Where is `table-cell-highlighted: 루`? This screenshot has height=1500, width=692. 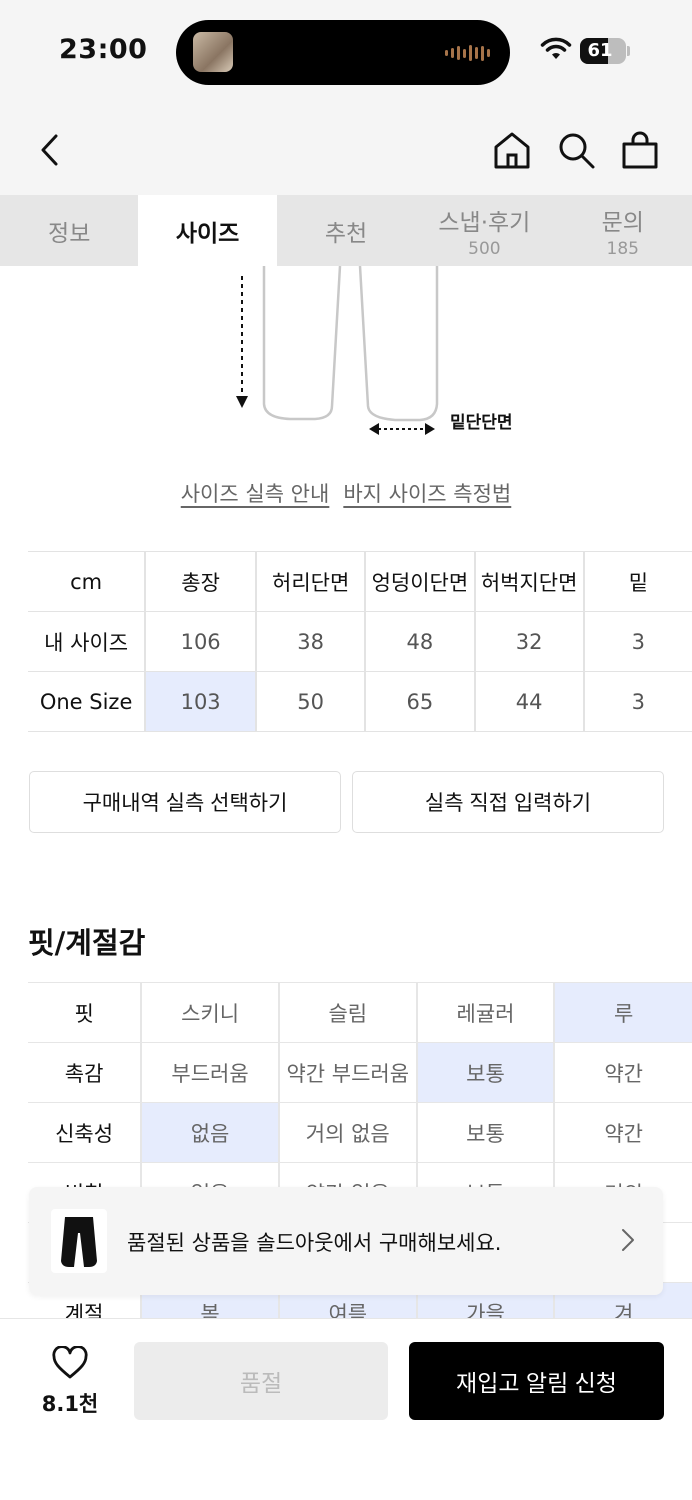 table-cell-highlighted: 루 is located at coordinates (622, 1012).